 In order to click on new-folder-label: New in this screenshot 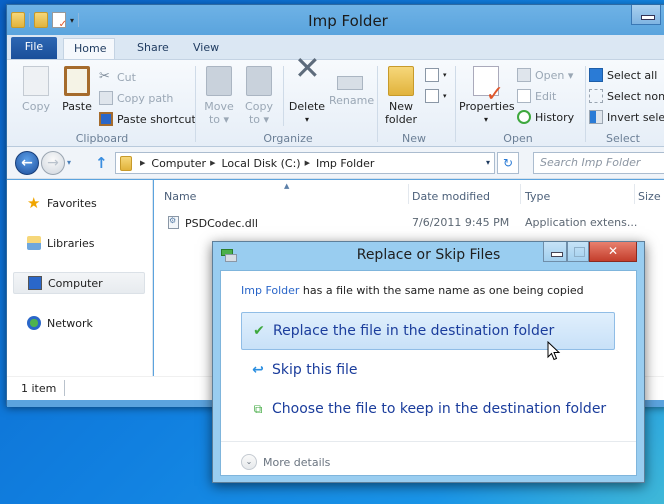, I will do `click(401, 106)`.